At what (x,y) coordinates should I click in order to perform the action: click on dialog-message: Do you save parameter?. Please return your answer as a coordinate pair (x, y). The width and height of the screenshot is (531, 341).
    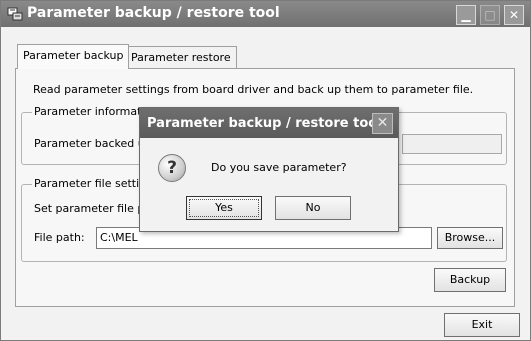
    Looking at the image, I should click on (279, 167).